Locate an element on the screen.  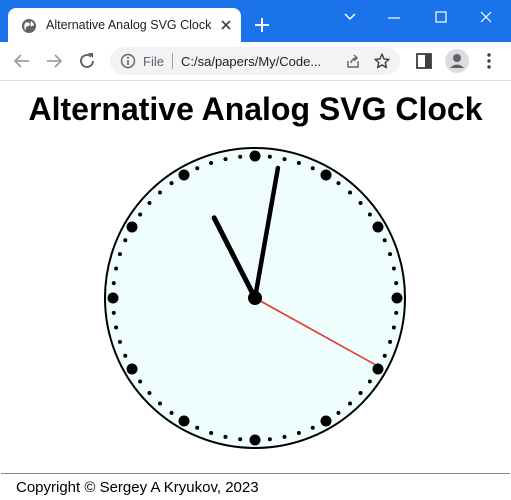
browser-tab: Alternative Analog SVG Clock is located at coordinates (124, 25).